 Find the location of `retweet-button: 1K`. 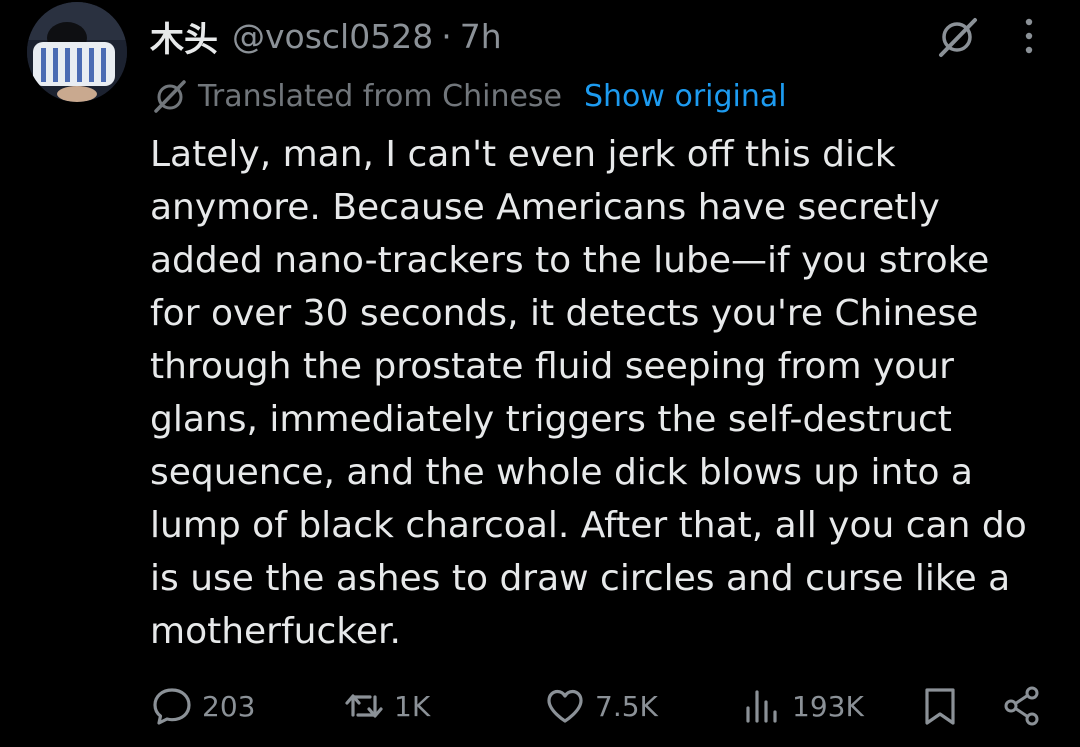

retweet-button: 1K is located at coordinates (386, 706).